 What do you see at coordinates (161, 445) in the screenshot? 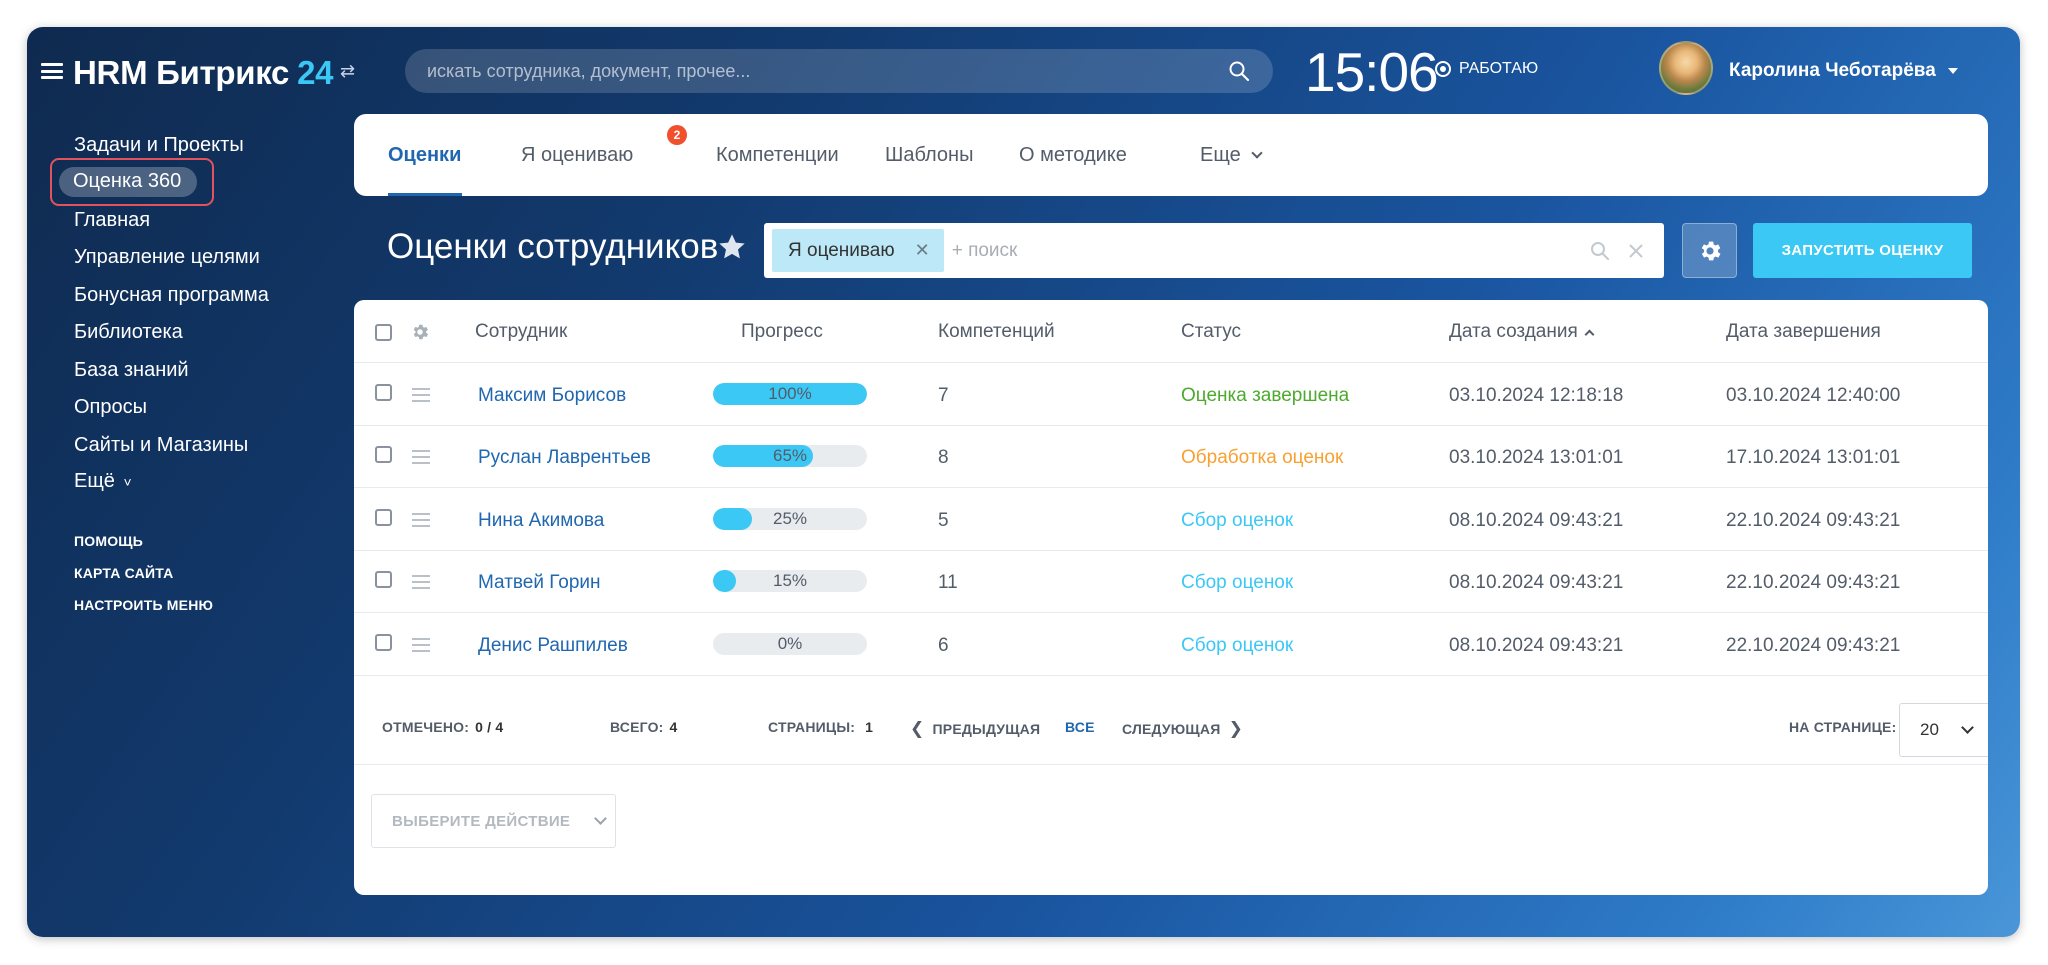
I see `sidebar-item-sites: Сайты и Магазины` at bounding box center [161, 445].